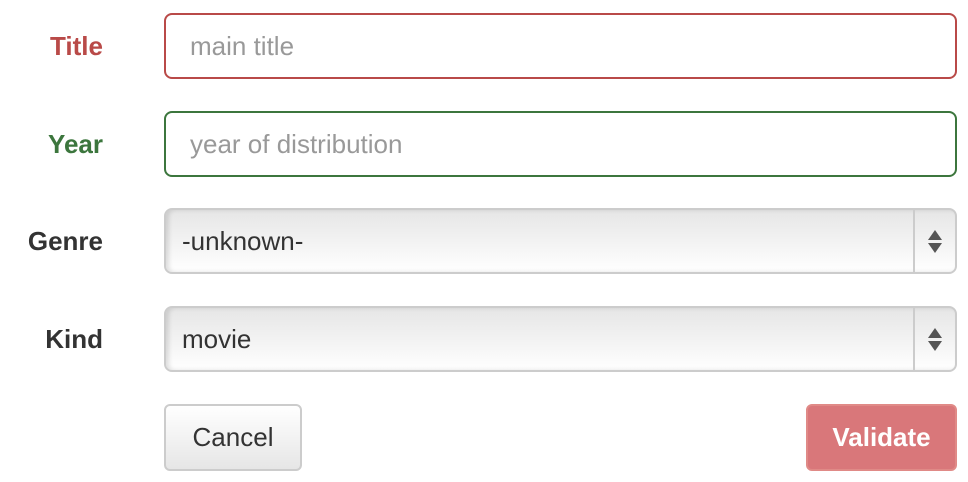  What do you see at coordinates (560, 339) in the screenshot?
I see `kind-select: movie` at bounding box center [560, 339].